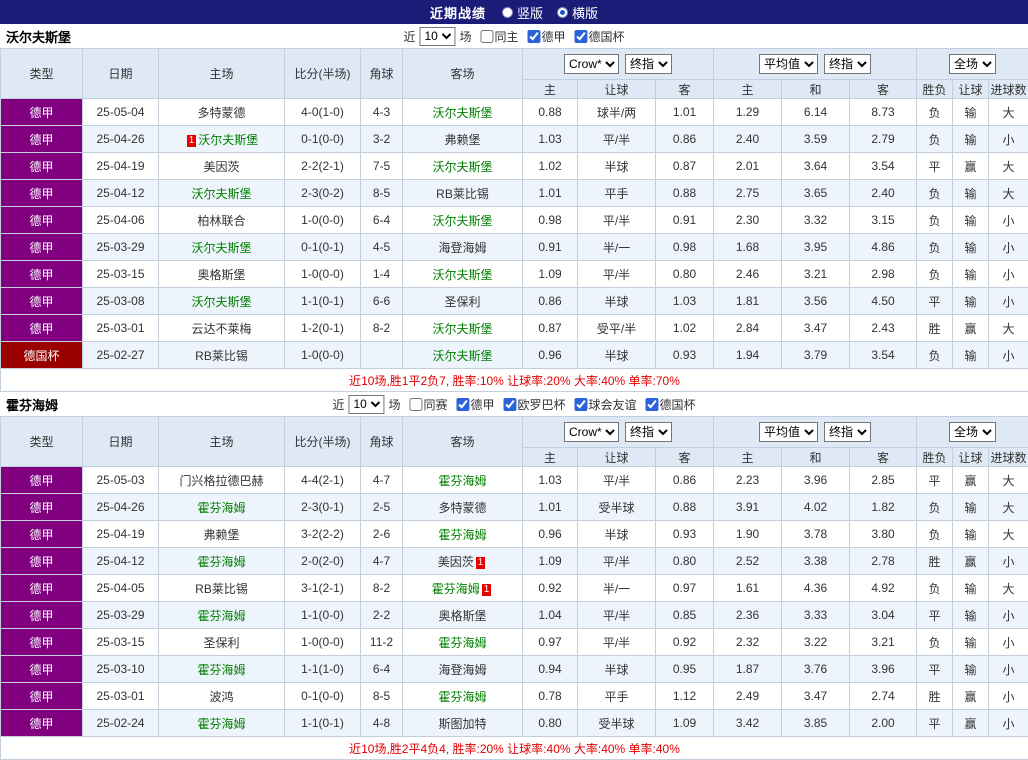 This screenshot has width=1028, height=760. I want to click on home-team: 波鸿, so click(222, 696).